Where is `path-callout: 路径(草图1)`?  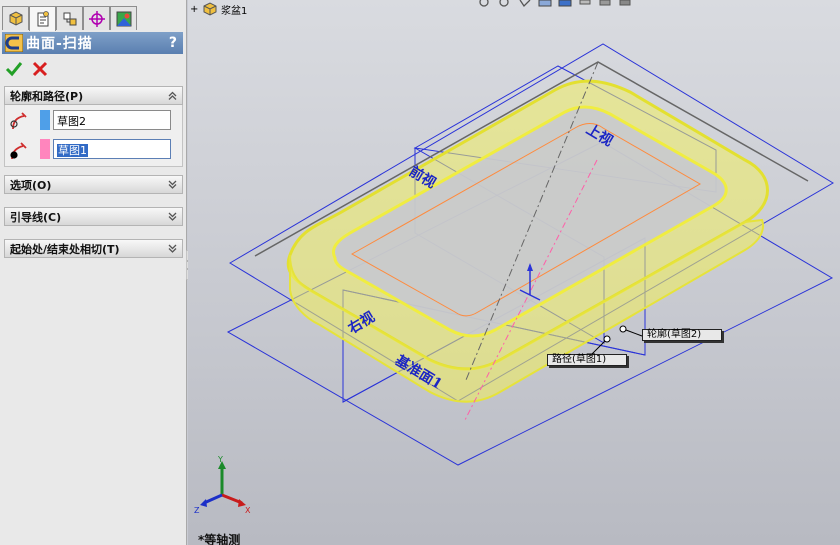 path-callout: 路径(草图1) is located at coordinates (587, 360).